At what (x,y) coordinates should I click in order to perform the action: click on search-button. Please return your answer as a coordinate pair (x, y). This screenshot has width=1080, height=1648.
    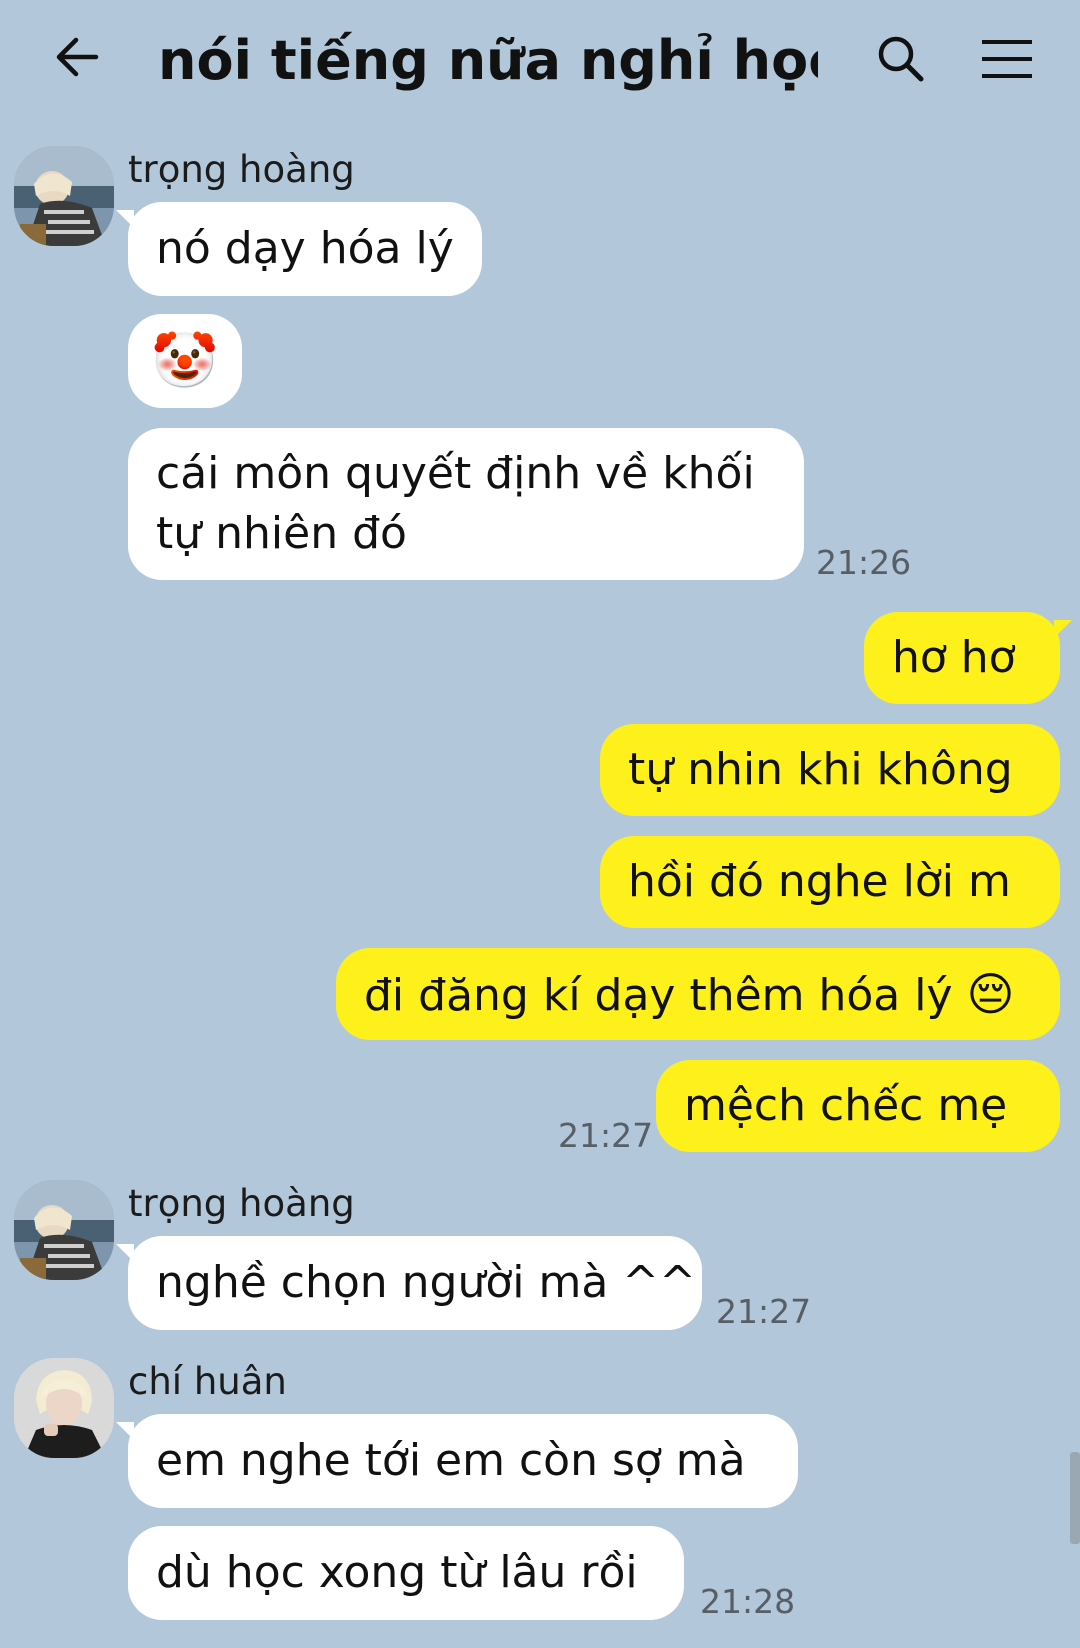
    Looking at the image, I should click on (901, 59).